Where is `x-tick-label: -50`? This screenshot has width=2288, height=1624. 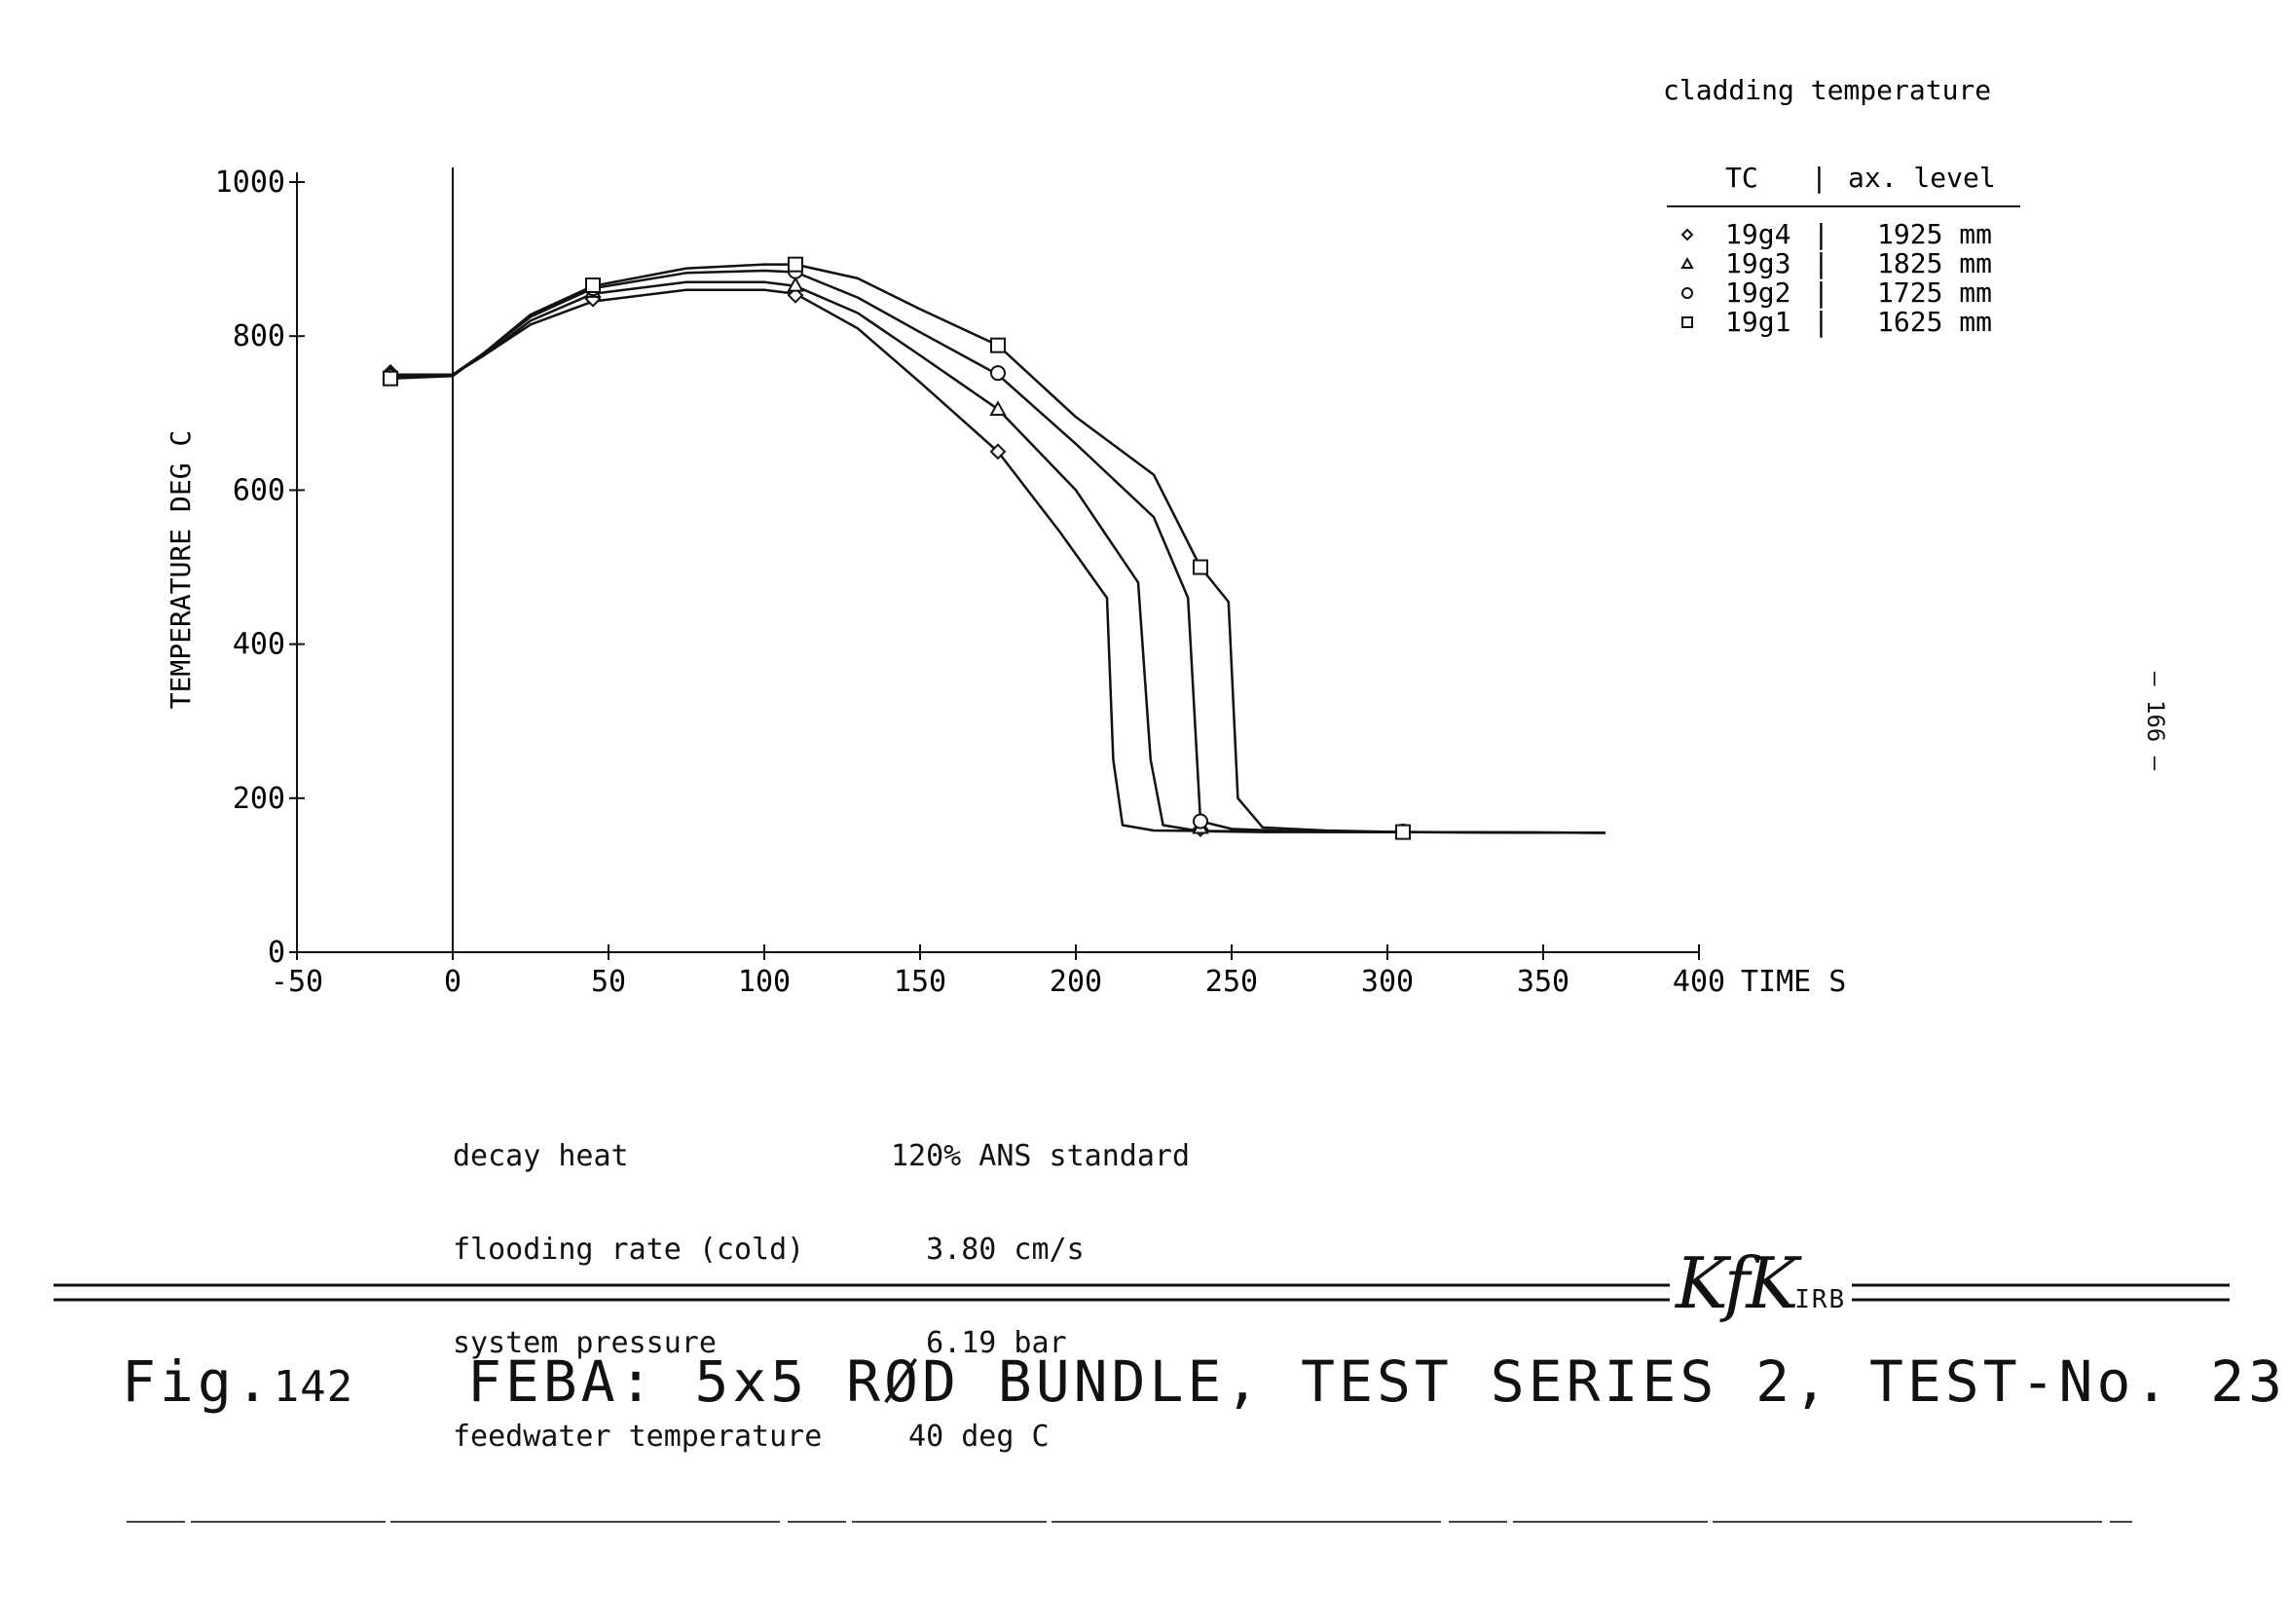
x-tick-label: -50 is located at coordinates (297, 982).